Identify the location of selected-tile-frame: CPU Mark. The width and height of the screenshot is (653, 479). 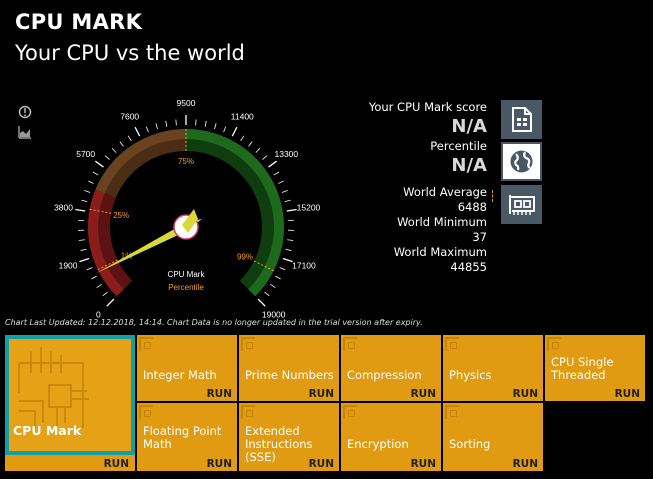
(70, 395).